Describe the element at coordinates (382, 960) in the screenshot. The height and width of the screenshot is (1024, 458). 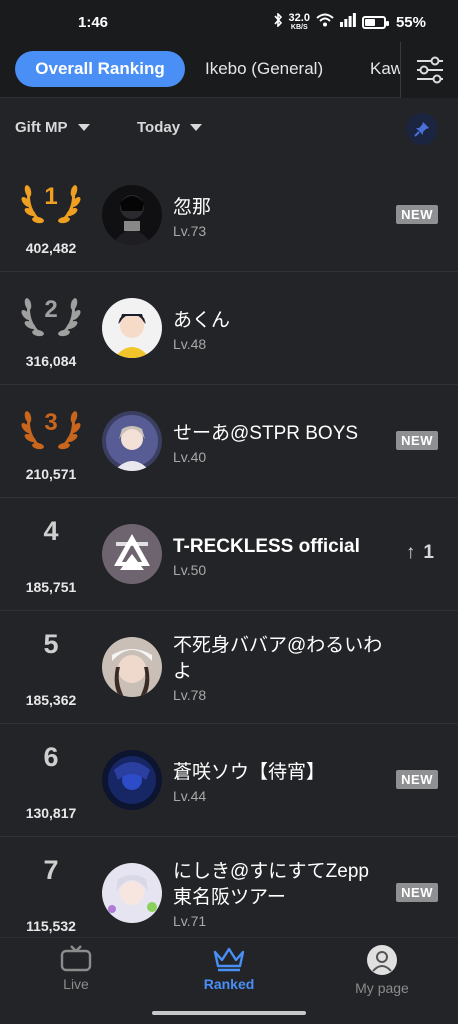
I see `user-avatar-icon` at that location.